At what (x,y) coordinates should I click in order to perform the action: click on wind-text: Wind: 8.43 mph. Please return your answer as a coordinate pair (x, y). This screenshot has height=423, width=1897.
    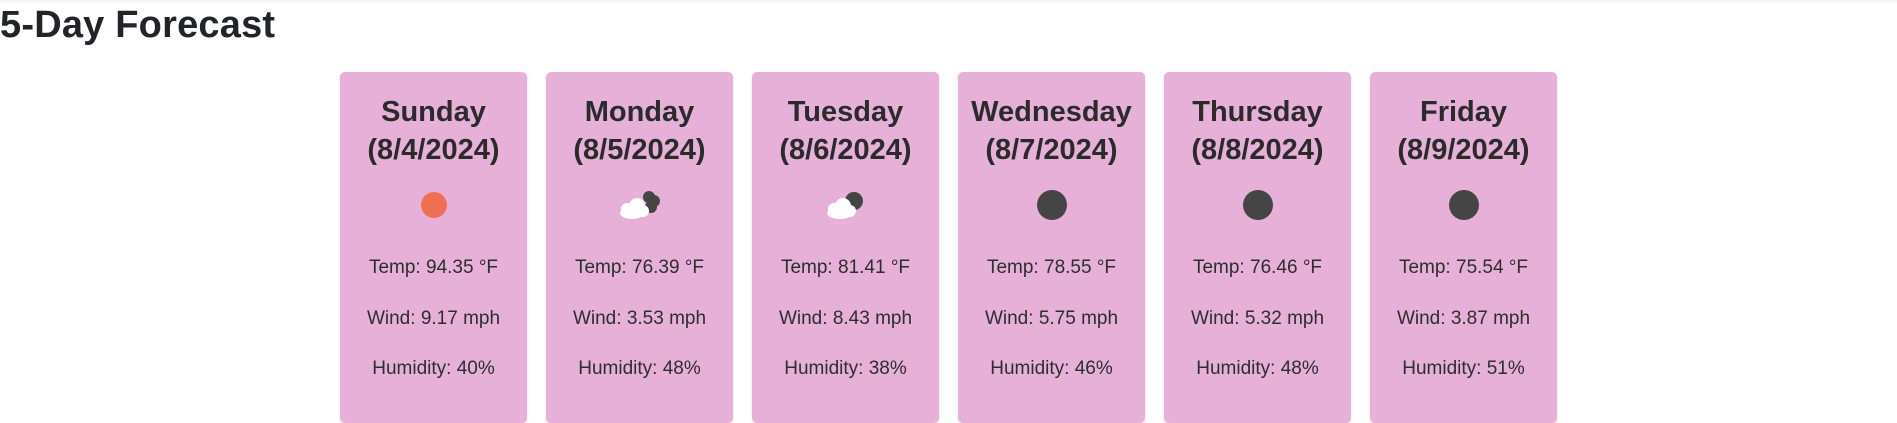
    Looking at the image, I should click on (845, 318).